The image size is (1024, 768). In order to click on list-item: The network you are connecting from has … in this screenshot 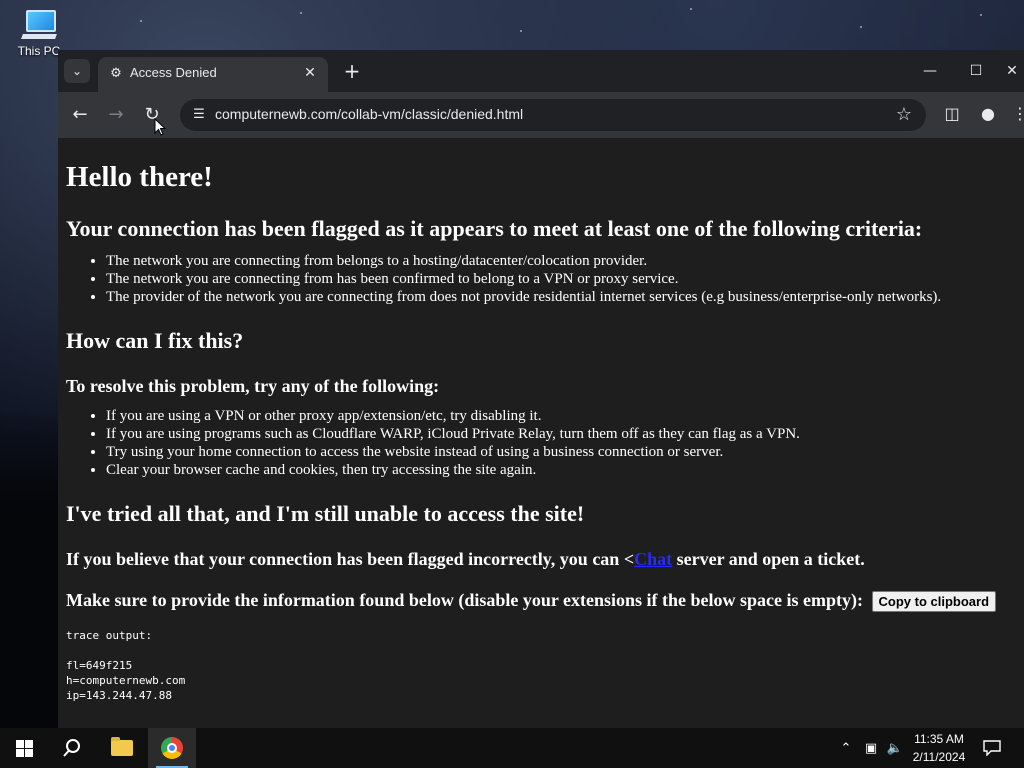, I will do `click(561, 279)`.